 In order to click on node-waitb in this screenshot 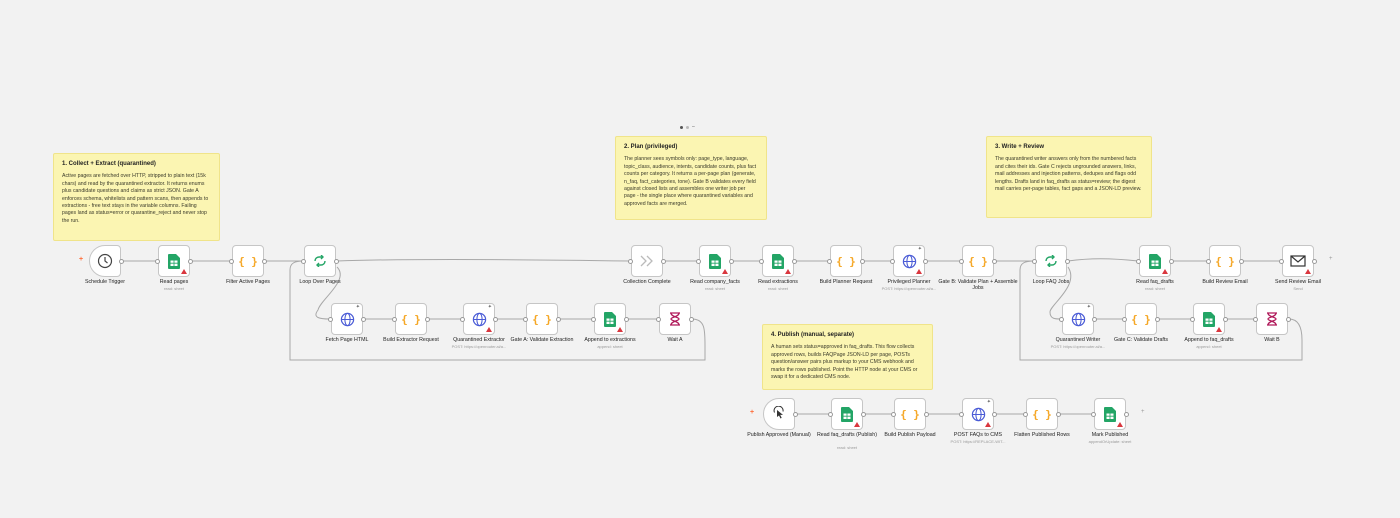, I will do `click(1272, 319)`.